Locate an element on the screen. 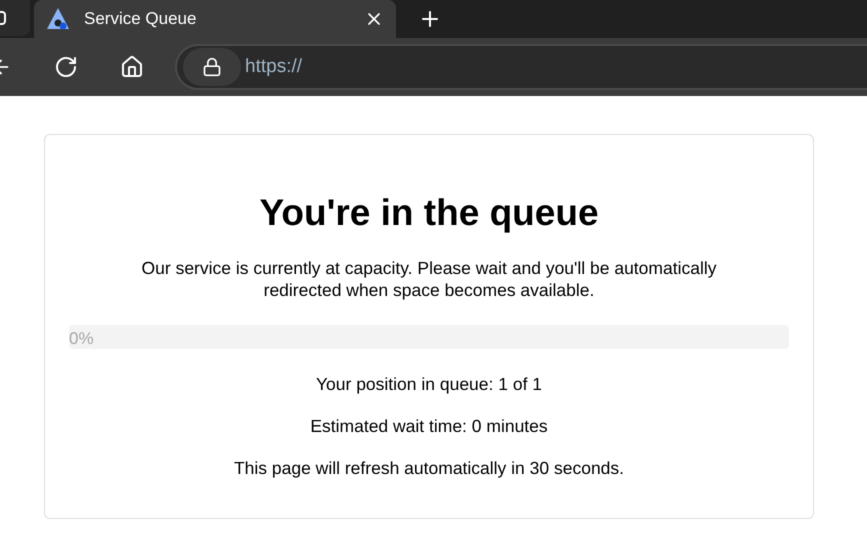 This screenshot has height=557, width=867. url-text: https:// is located at coordinates (273, 66).